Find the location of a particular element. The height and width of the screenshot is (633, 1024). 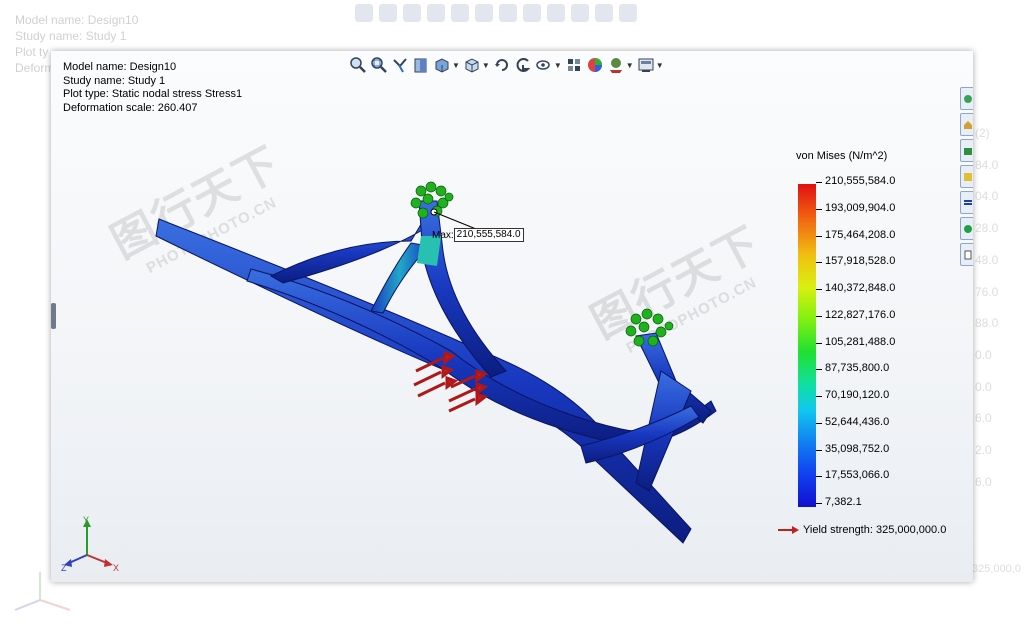

ghost-scale-value: 76.0 is located at coordinates (987, 291).